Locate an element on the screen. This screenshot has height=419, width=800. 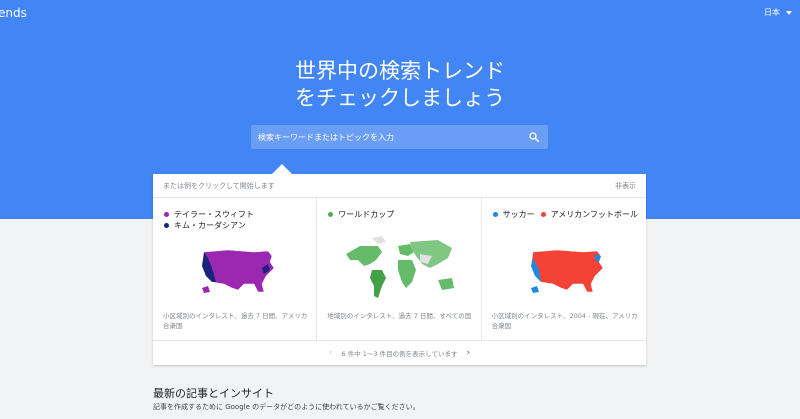
language-selector: 日本 is located at coordinates (778, 12).